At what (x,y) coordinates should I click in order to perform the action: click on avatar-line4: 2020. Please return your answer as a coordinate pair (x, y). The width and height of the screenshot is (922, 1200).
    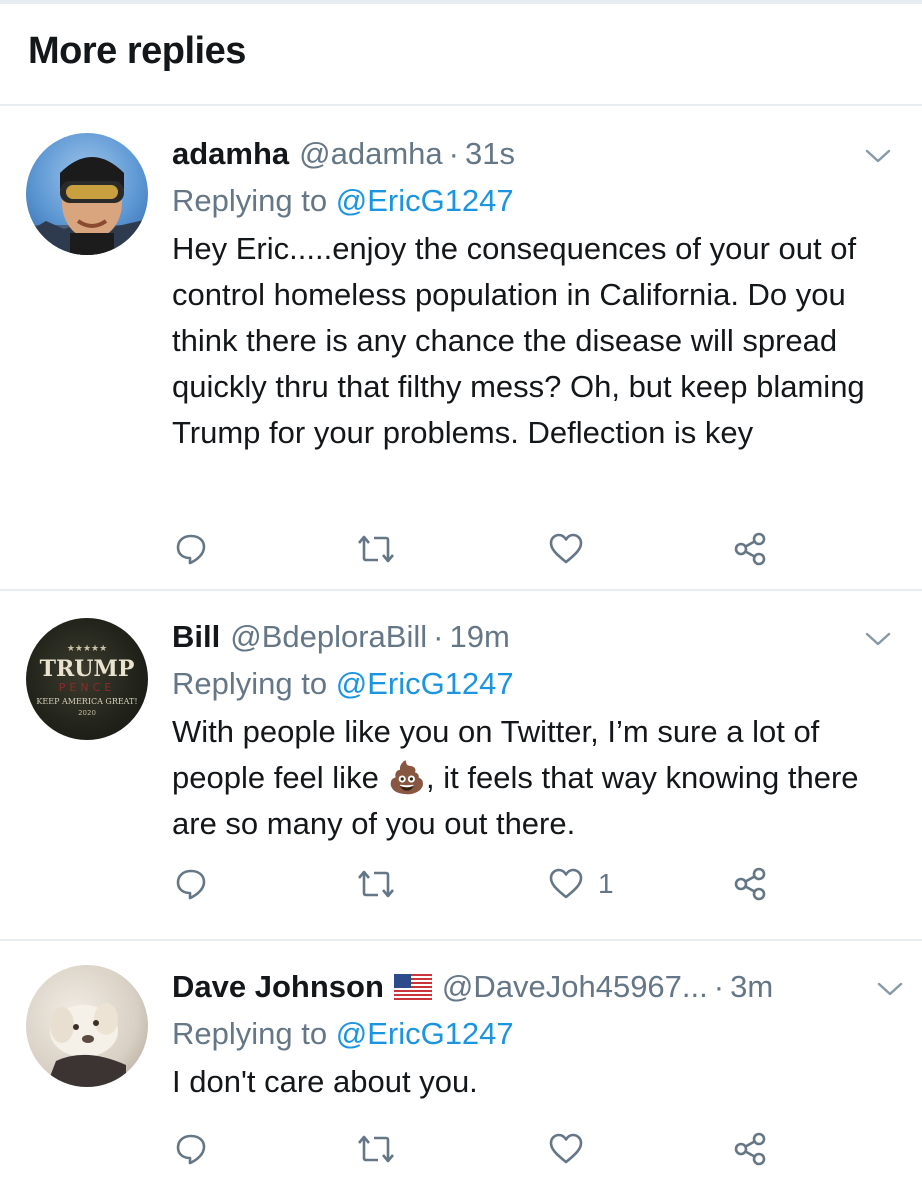
    Looking at the image, I should click on (87, 713).